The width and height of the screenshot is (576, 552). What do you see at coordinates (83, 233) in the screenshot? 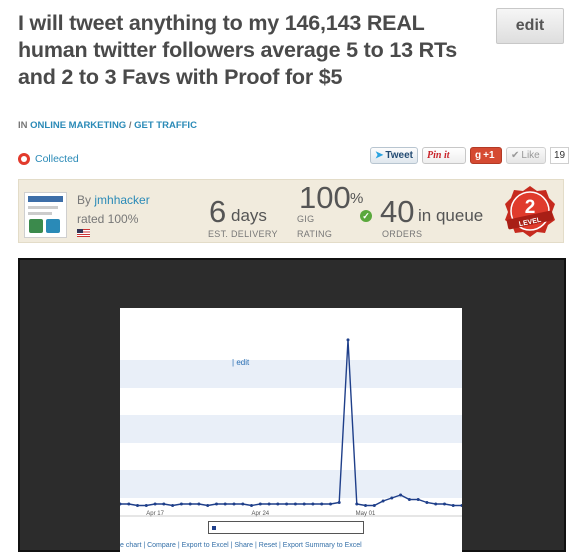
I see `us-flag-icon` at bounding box center [83, 233].